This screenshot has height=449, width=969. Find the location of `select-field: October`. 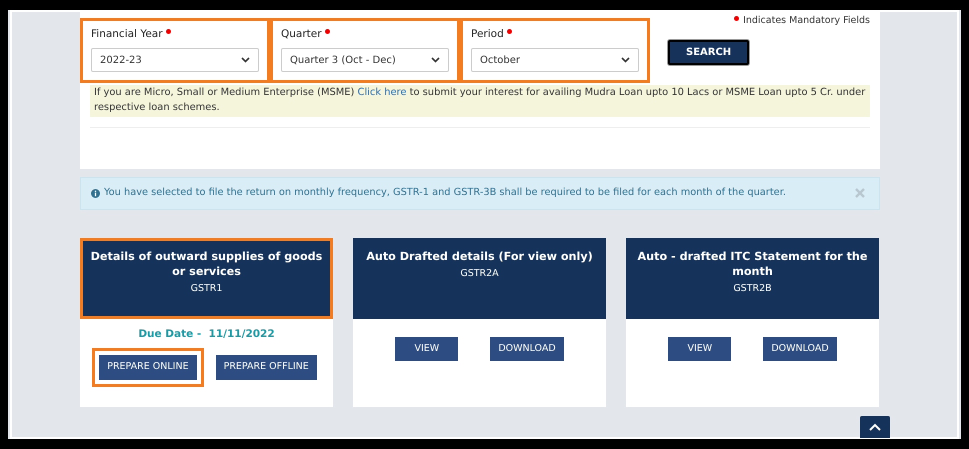

select-field: October is located at coordinates (555, 60).